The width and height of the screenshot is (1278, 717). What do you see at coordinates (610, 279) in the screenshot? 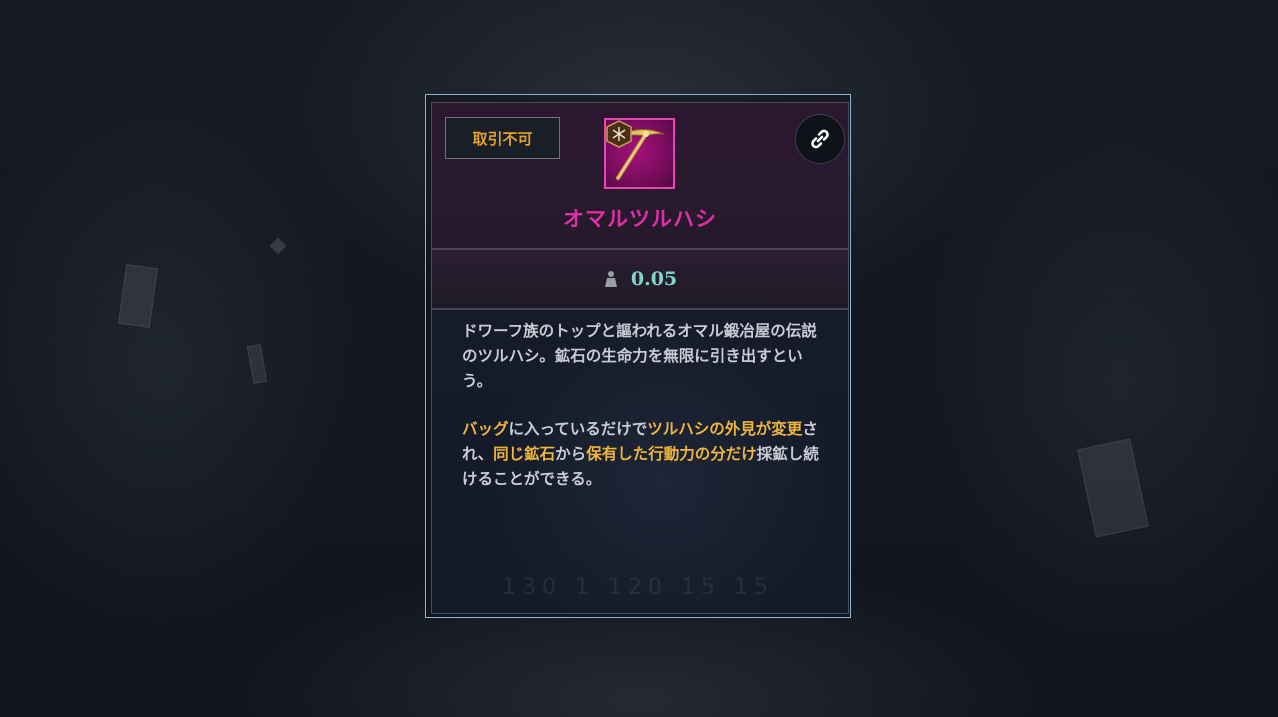
I see `weight-icon` at bounding box center [610, 279].